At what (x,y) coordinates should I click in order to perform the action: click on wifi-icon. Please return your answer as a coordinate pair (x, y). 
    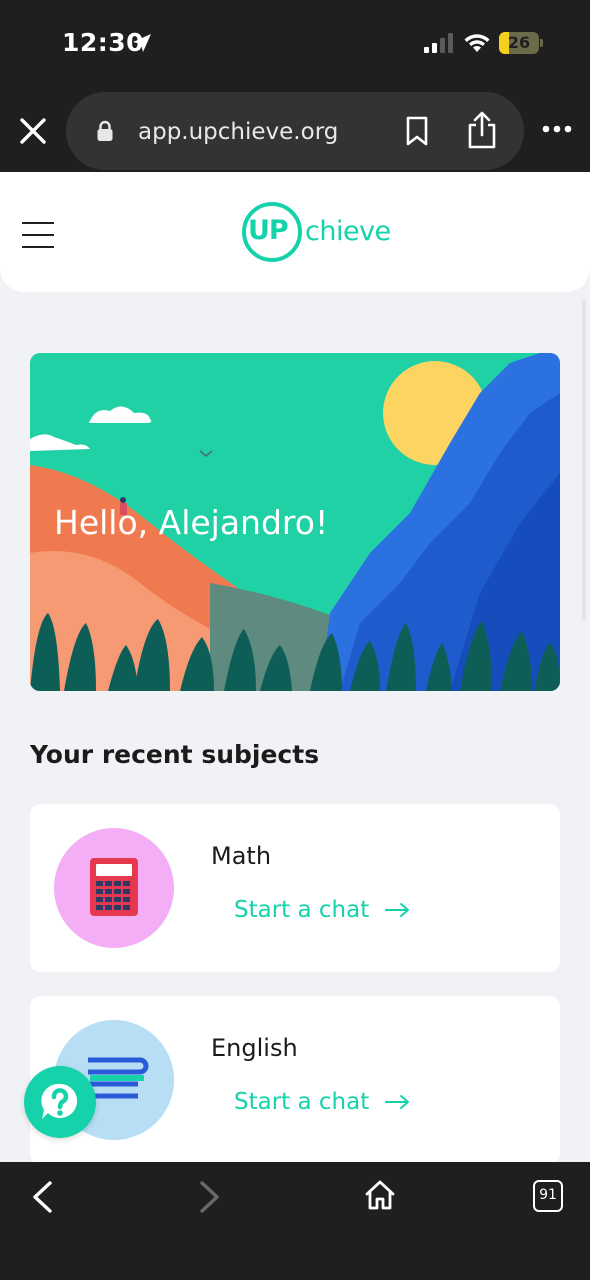
    Looking at the image, I should click on (477, 43).